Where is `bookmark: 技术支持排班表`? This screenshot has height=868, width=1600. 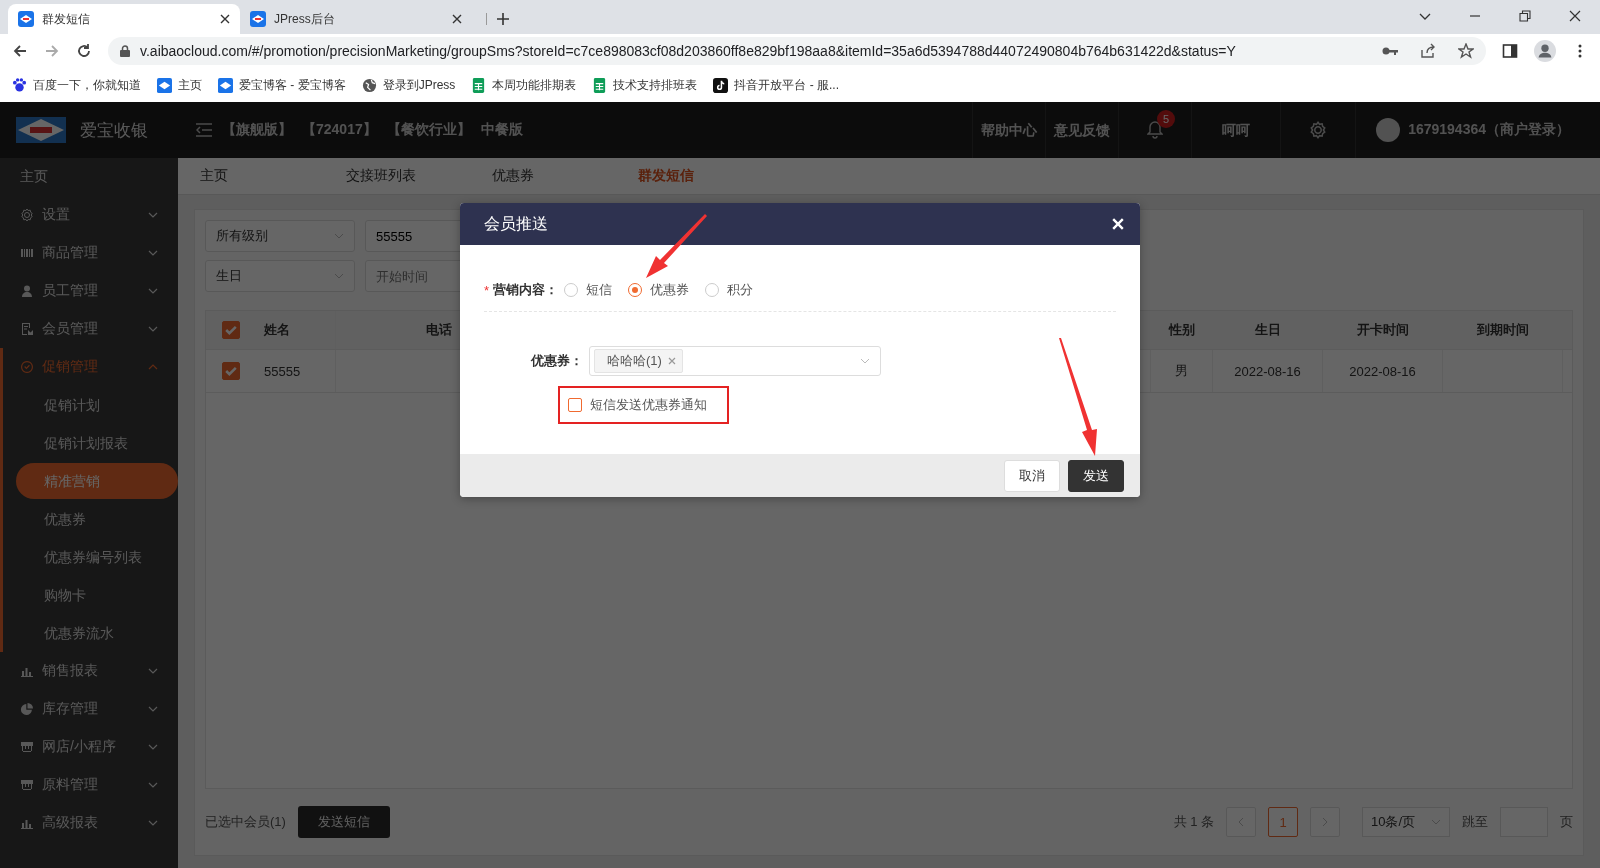 bookmark: 技术支持排班表 is located at coordinates (645, 85).